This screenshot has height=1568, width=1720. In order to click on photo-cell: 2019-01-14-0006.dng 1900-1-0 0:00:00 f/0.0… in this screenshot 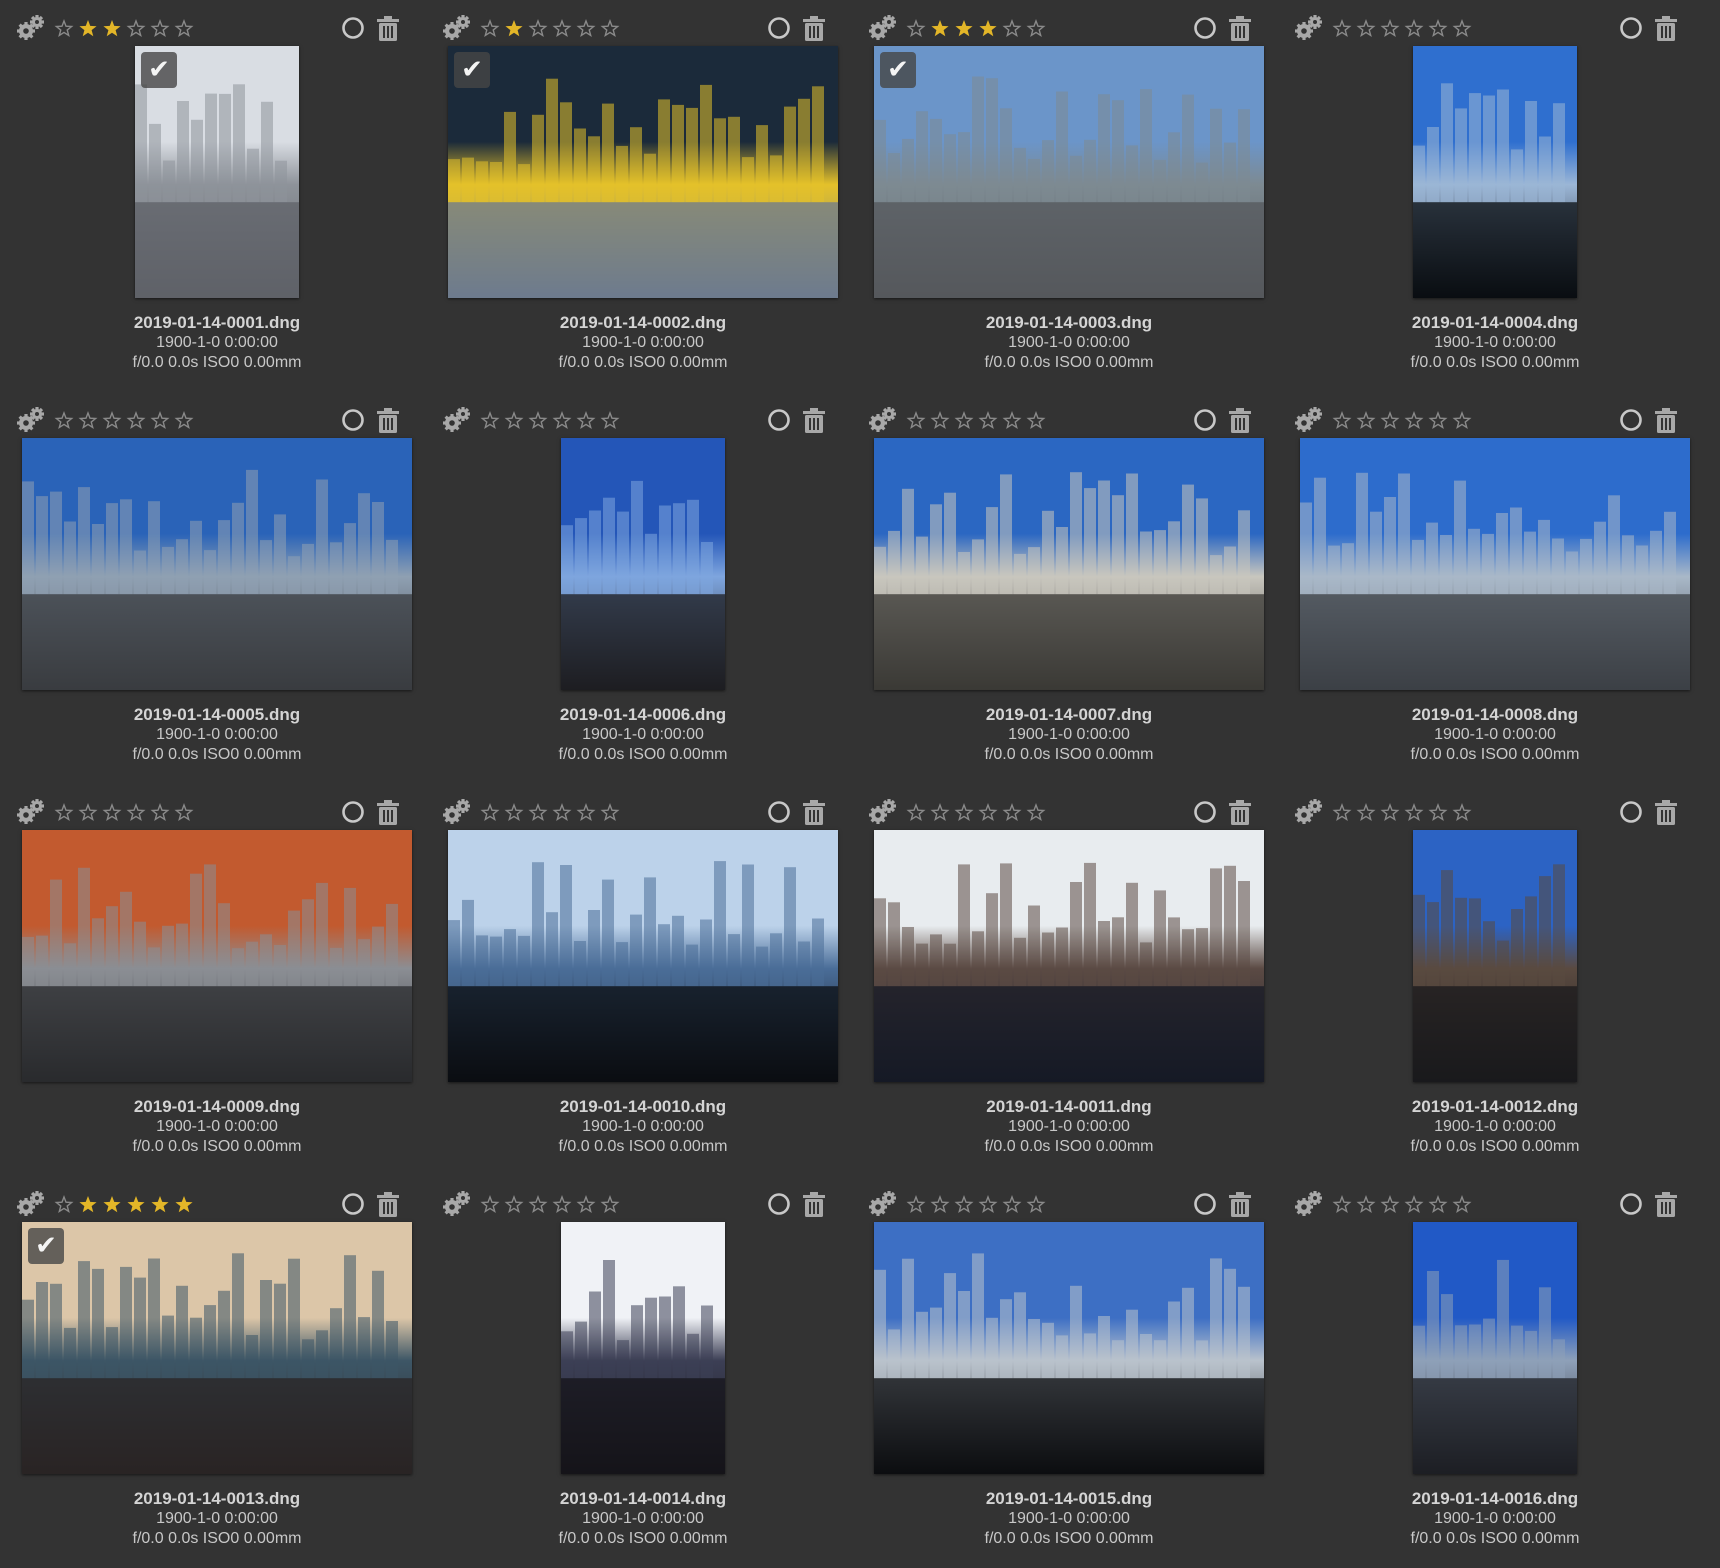, I will do `click(643, 588)`.